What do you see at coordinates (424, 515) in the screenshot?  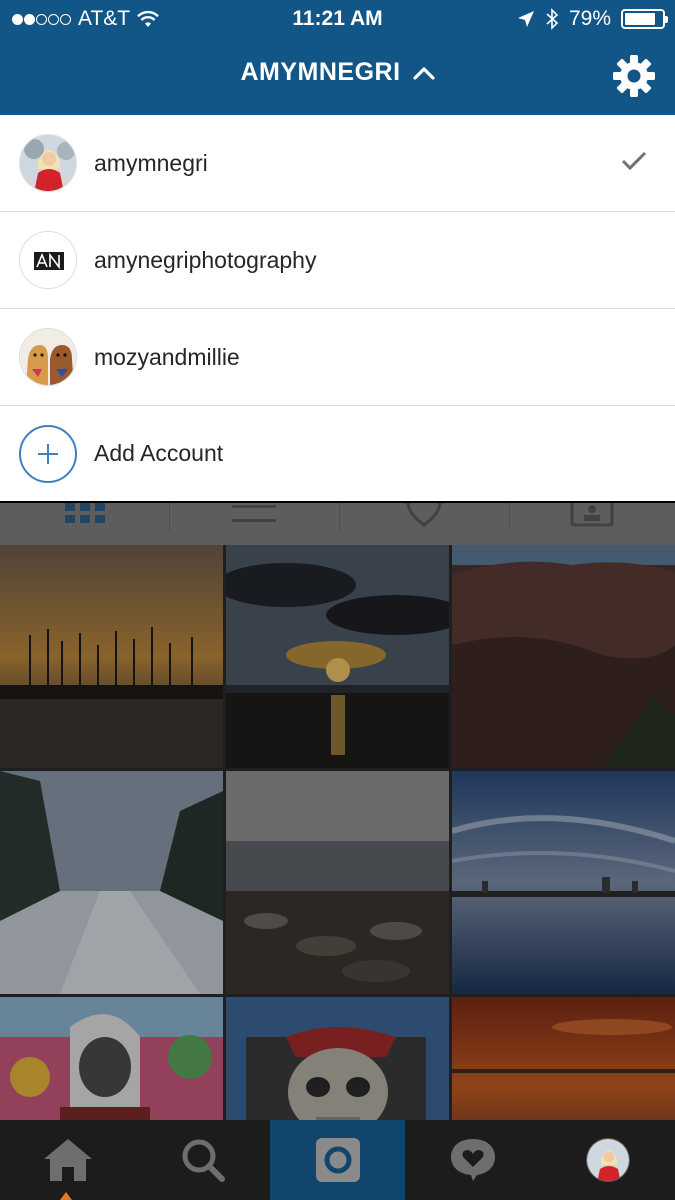 I see `location-pin-icon` at bounding box center [424, 515].